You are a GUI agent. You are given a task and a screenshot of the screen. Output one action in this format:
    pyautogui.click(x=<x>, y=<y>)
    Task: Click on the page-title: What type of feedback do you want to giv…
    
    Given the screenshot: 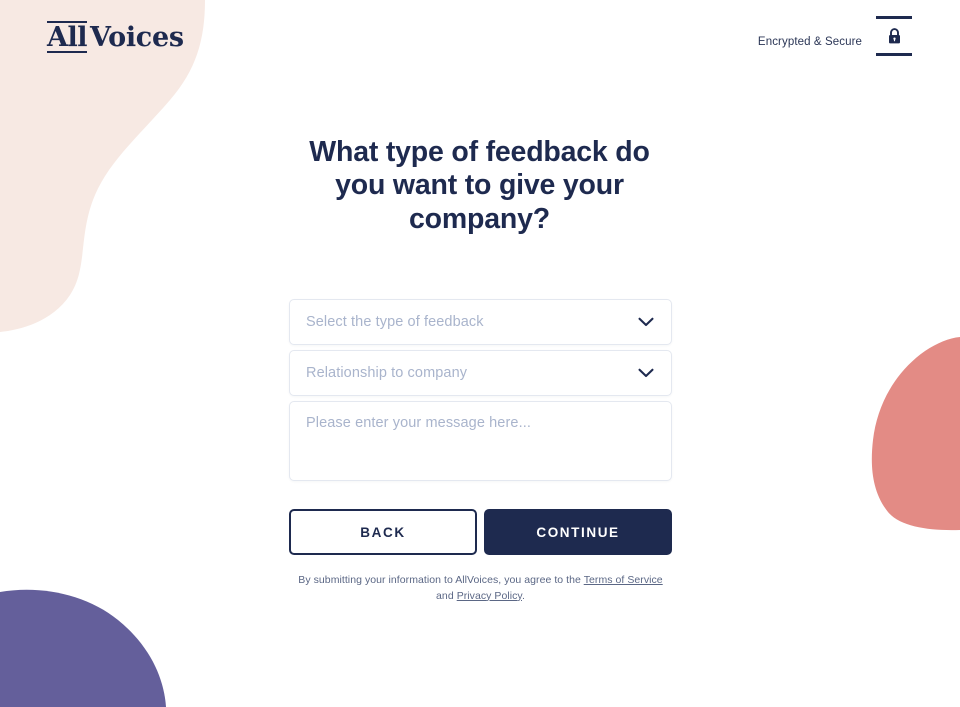 What is the action you would take?
    pyautogui.click(x=479, y=185)
    